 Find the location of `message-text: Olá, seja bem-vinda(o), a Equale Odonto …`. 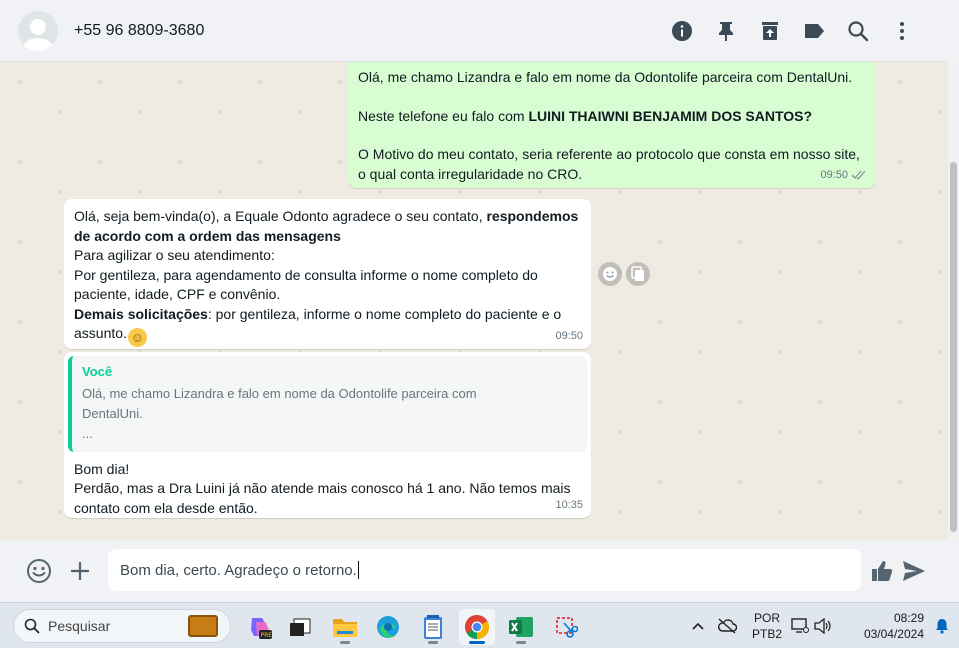

message-text: Olá, seja bem-vinda(o), a Equale Odonto … is located at coordinates (327, 217).